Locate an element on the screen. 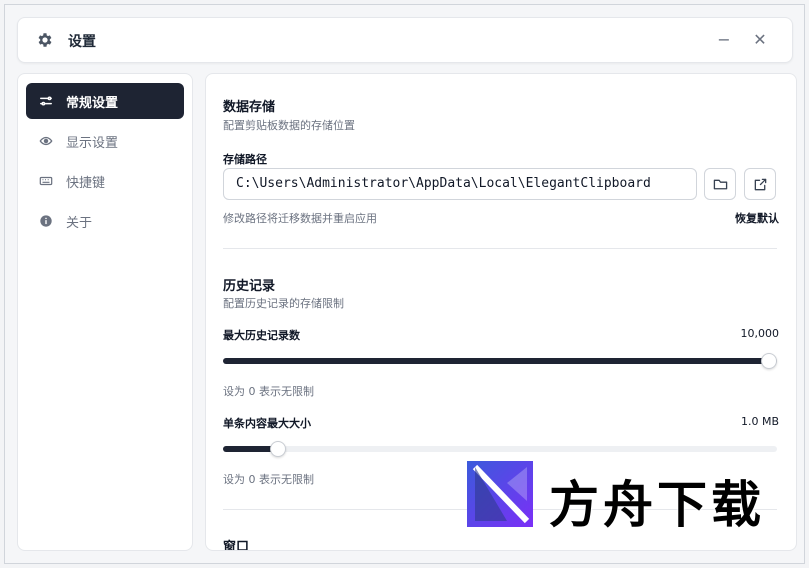 The height and width of the screenshot is (568, 809). sidebar-item-label: 显示设置 is located at coordinates (92, 143).